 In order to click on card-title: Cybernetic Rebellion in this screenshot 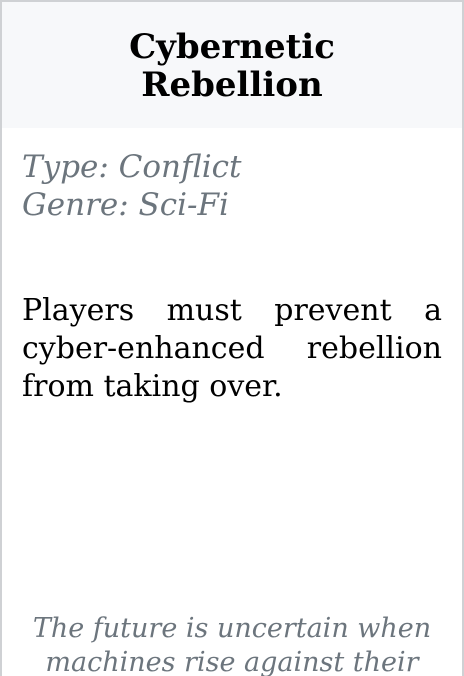, I will do `click(232, 66)`.